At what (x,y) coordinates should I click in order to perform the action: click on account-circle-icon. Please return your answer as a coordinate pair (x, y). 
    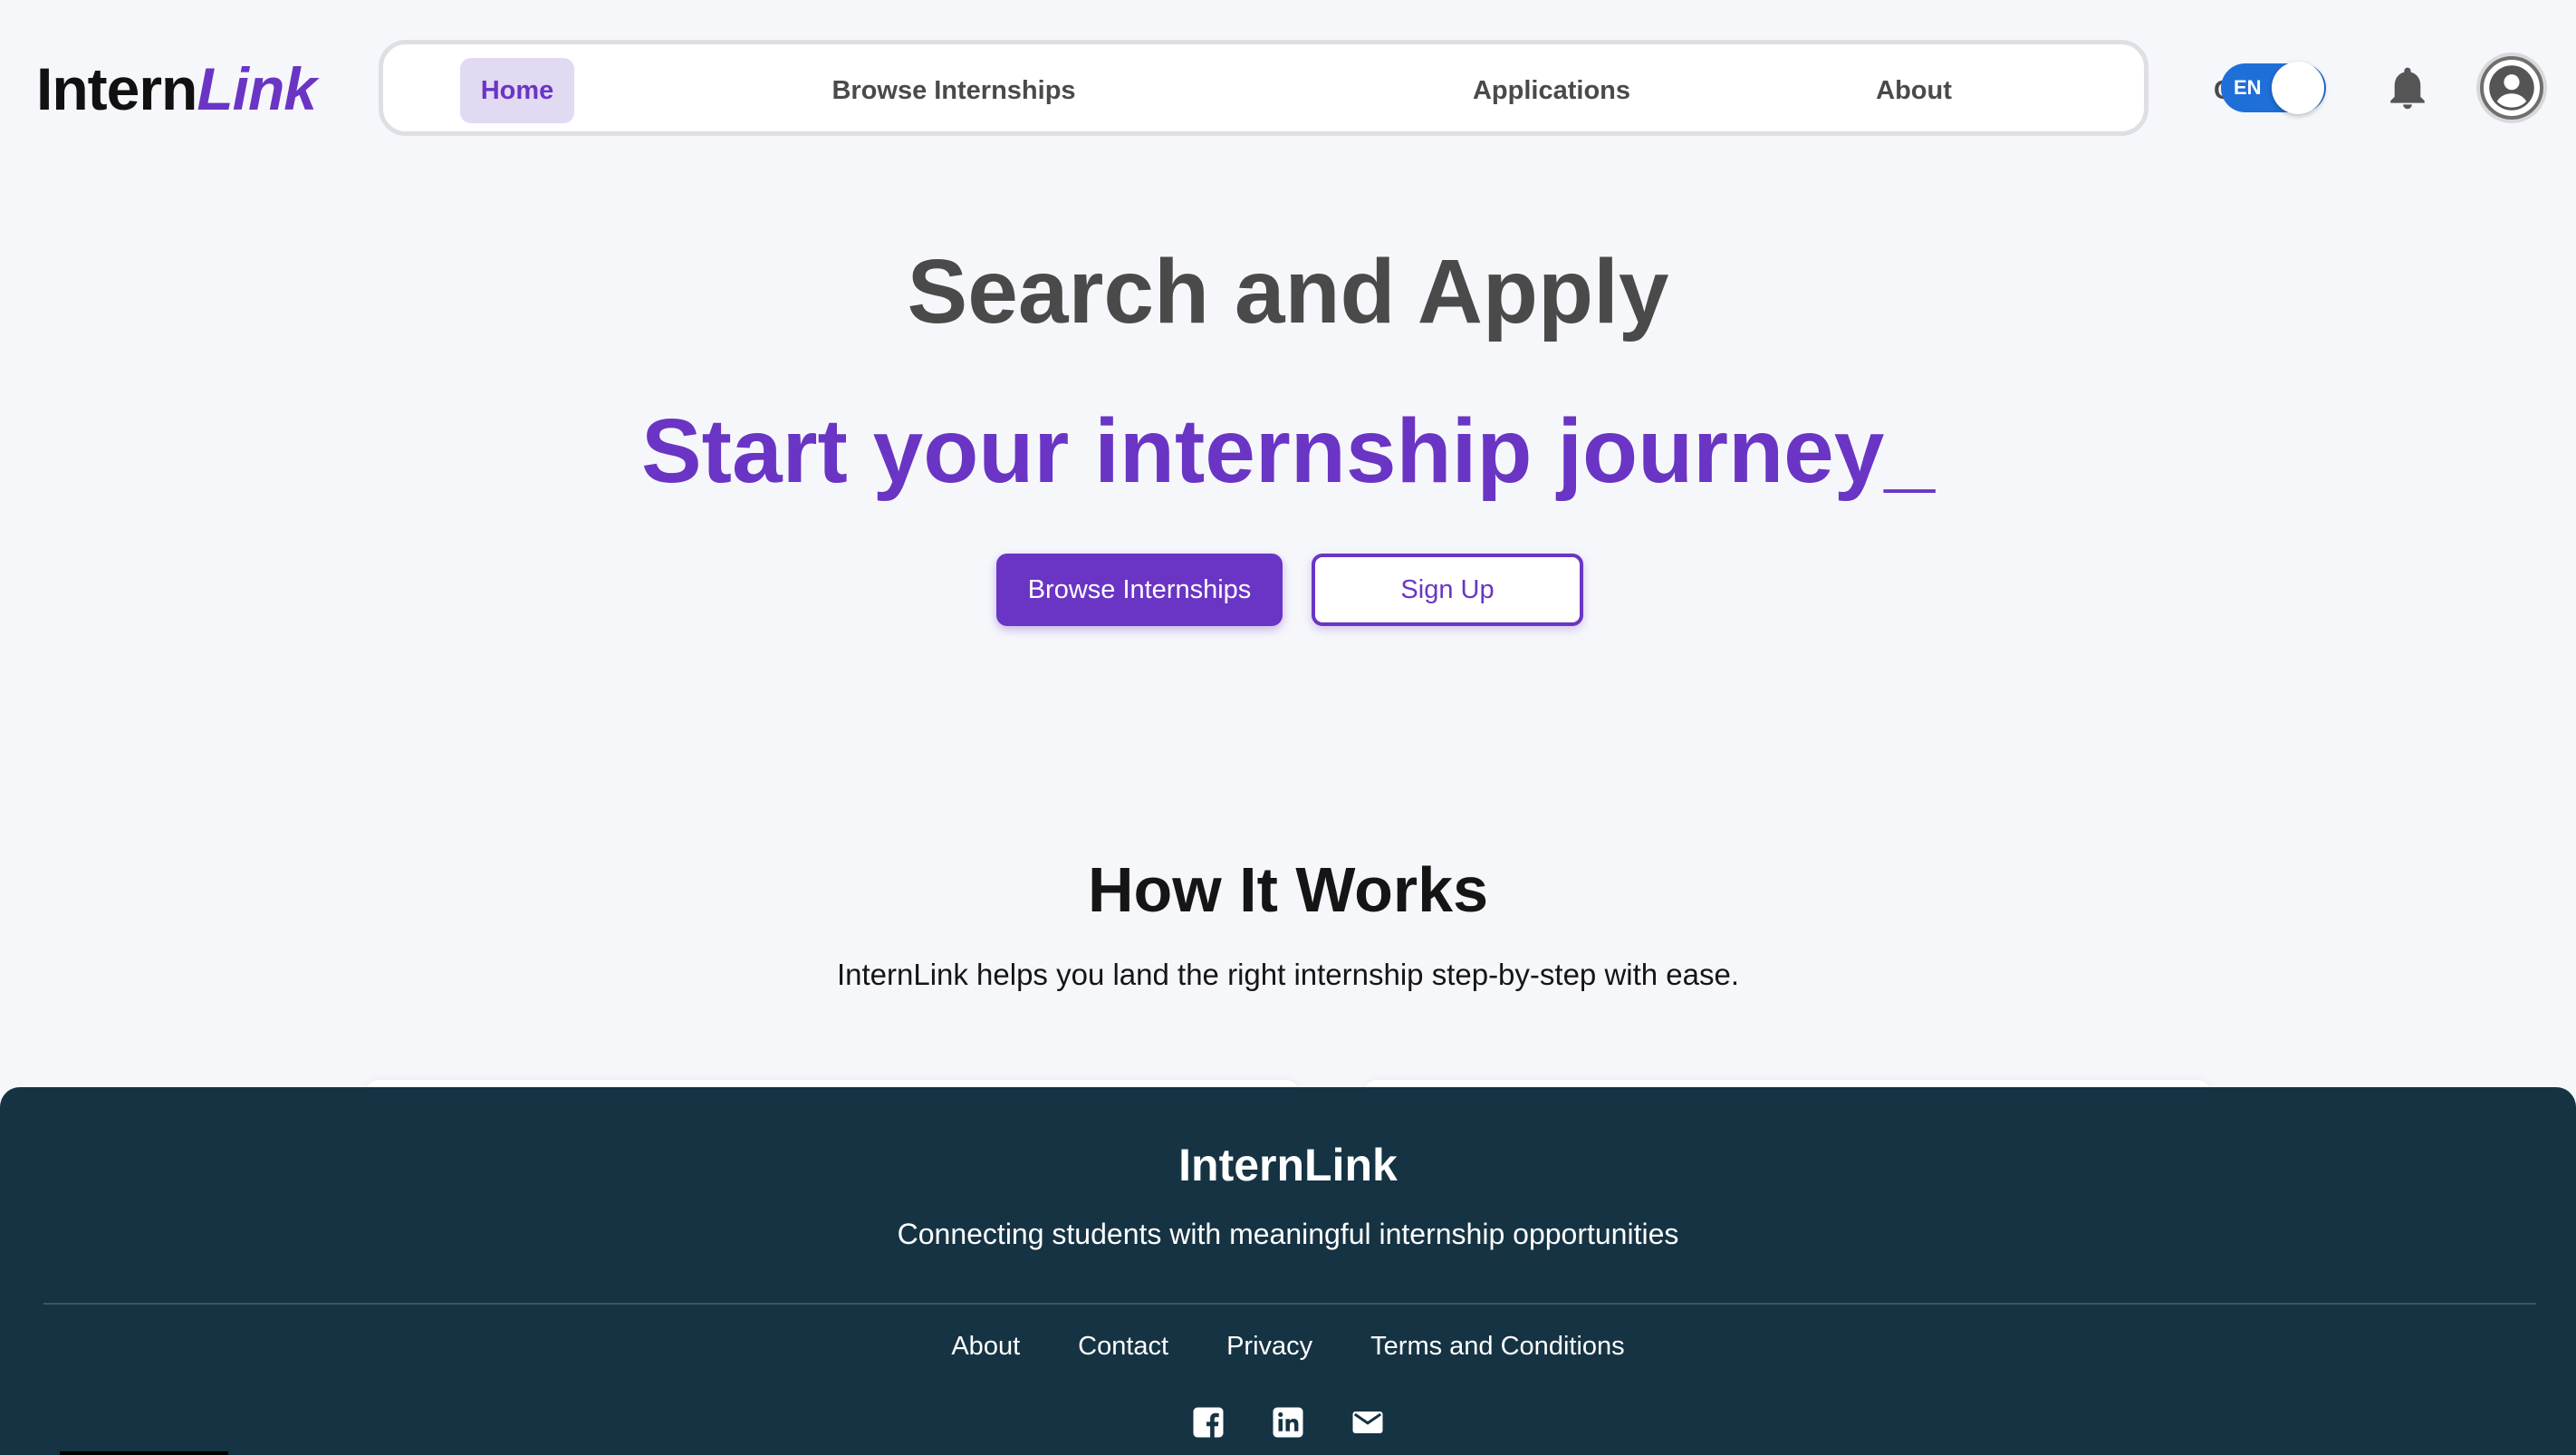
    Looking at the image, I should click on (2511, 88).